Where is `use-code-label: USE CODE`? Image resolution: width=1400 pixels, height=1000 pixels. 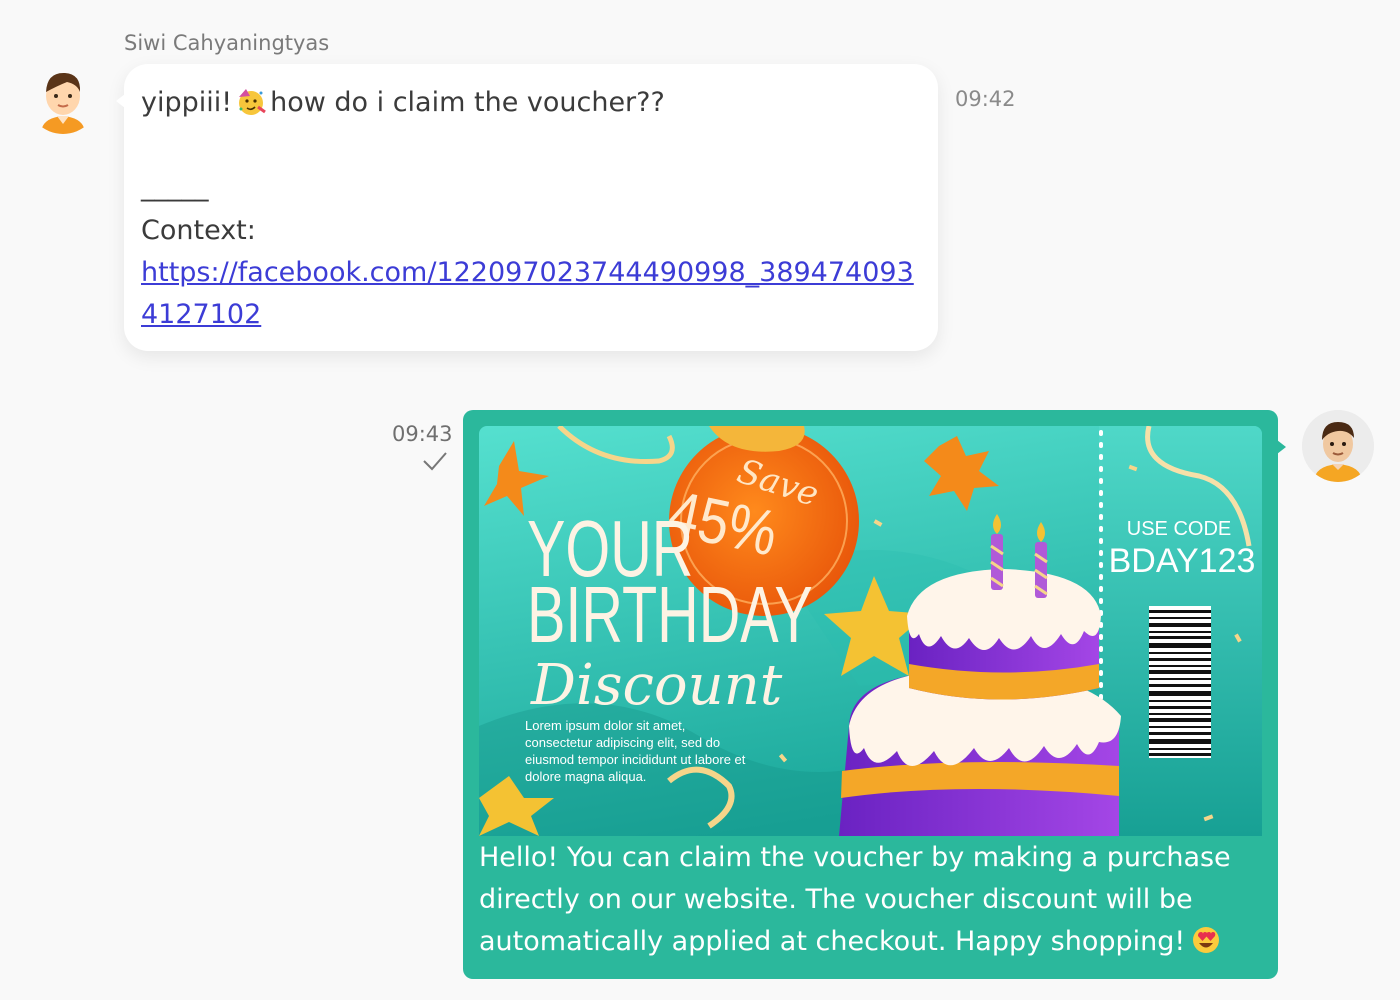
use-code-label: USE CODE is located at coordinates (1179, 529).